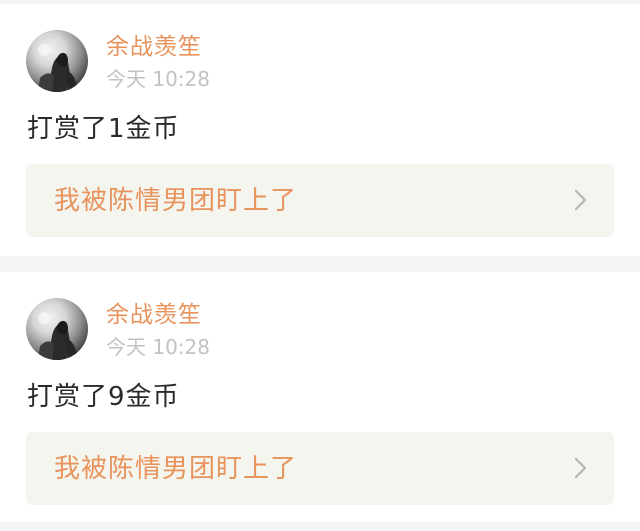 This screenshot has height=531, width=640. I want to click on message-text: 打赏了9金币, so click(103, 397).